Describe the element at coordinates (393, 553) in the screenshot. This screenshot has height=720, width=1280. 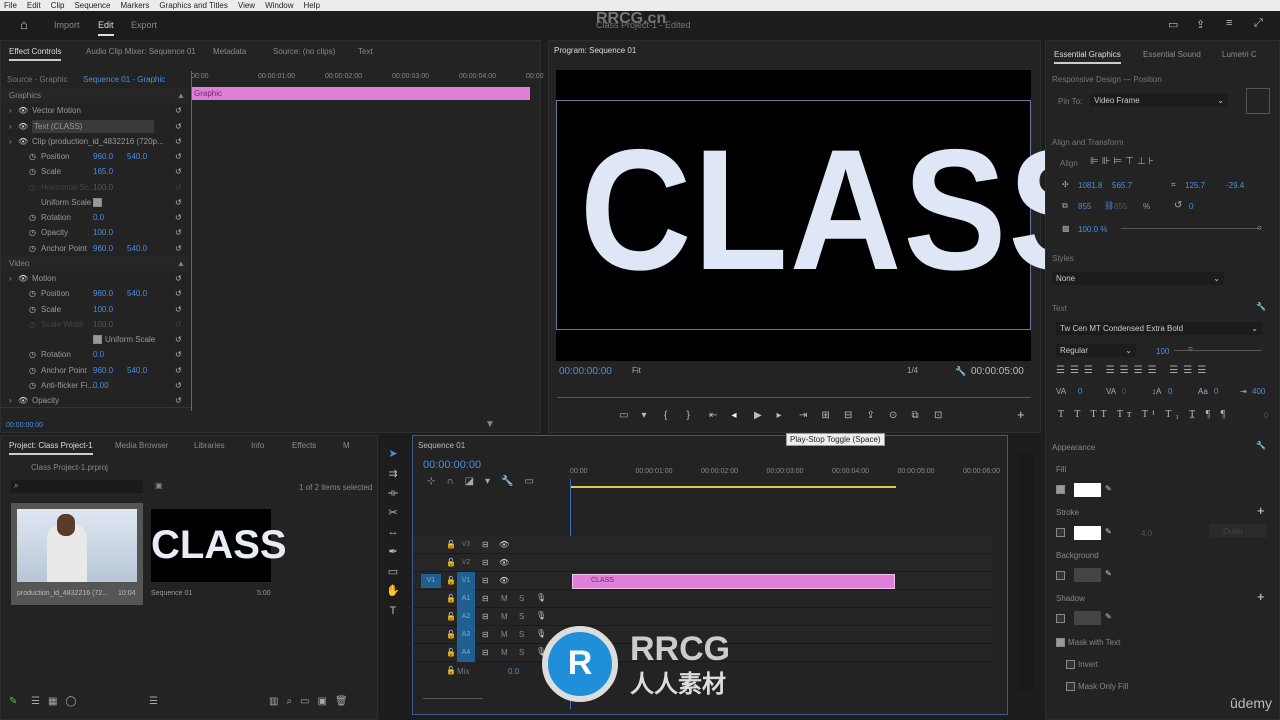
I see `pen-tool-icon: ✒` at that location.